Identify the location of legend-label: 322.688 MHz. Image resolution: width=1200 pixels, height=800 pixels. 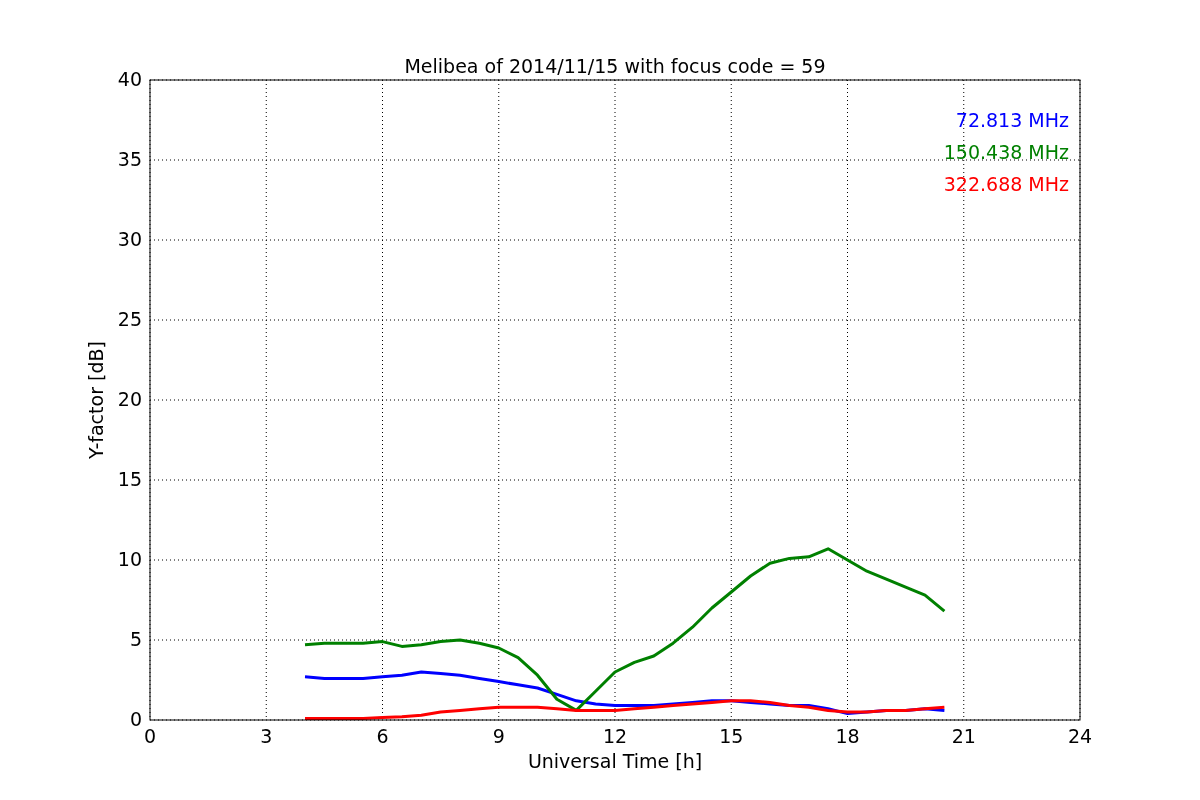
(1006, 184).